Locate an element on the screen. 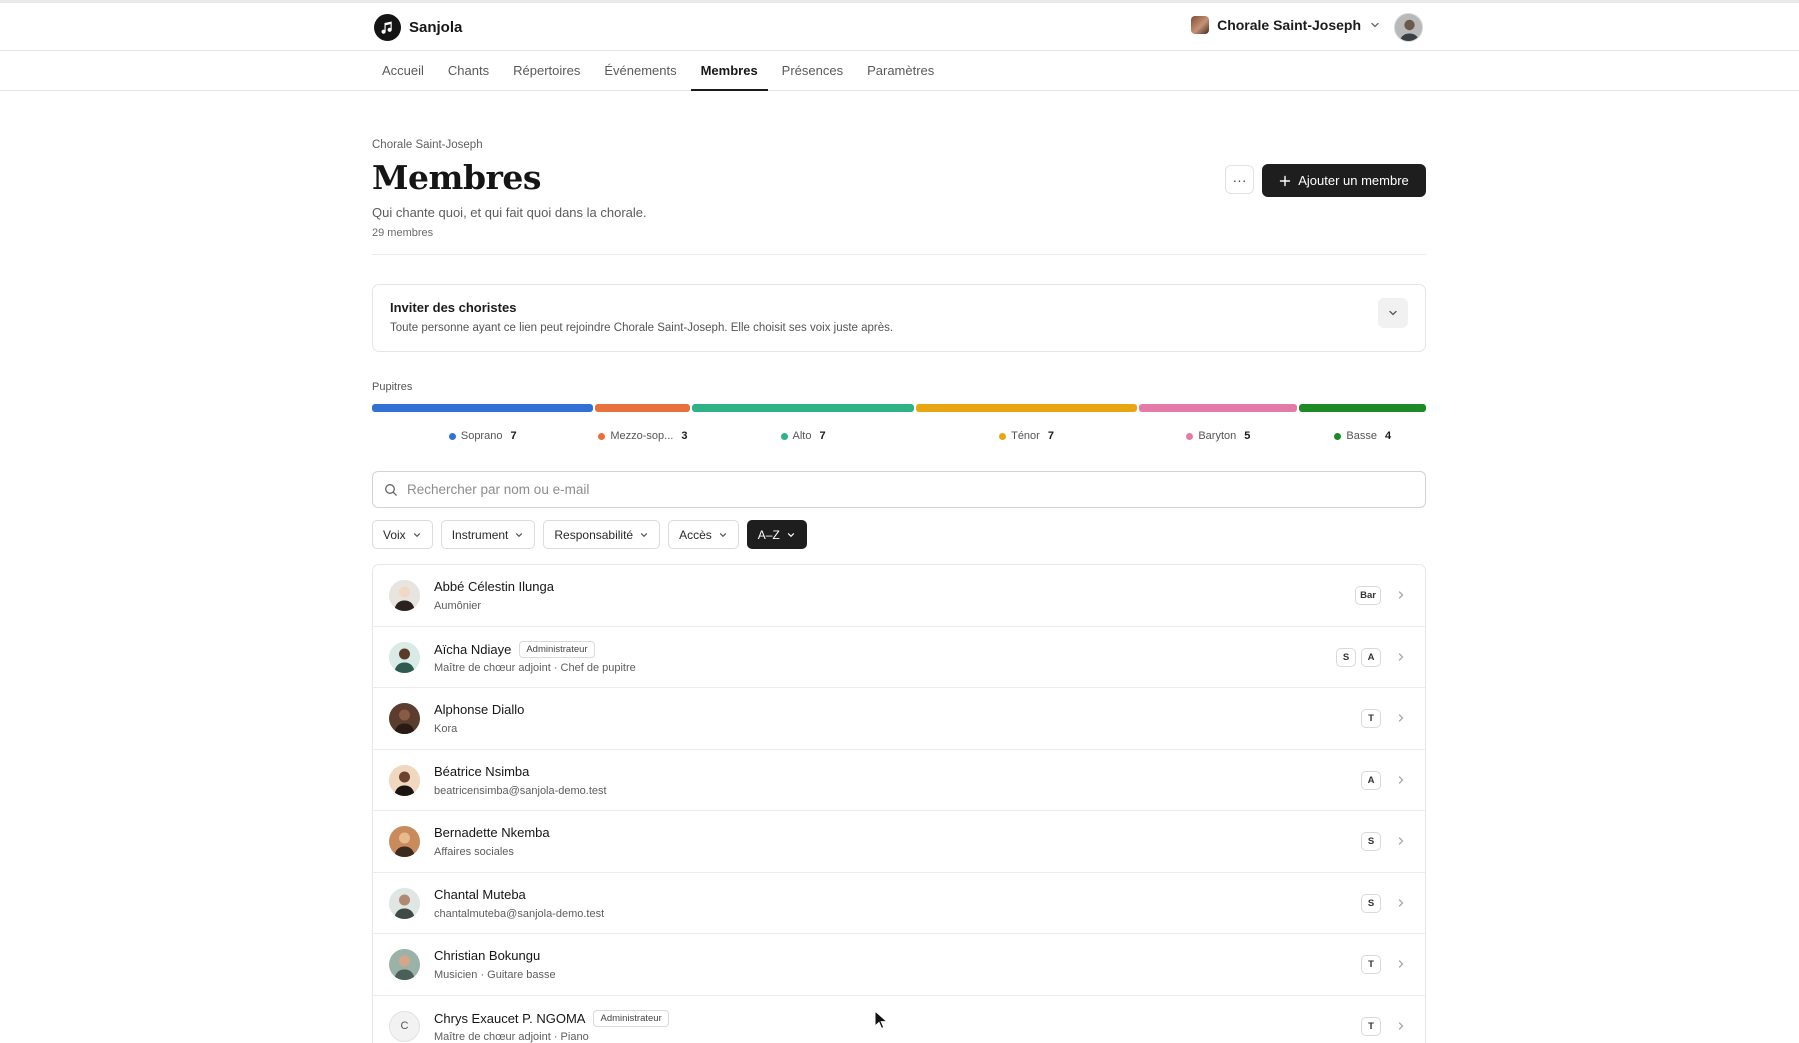 This screenshot has height=1043, width=1799. user-avatar is located at coordinates (1408, 27).